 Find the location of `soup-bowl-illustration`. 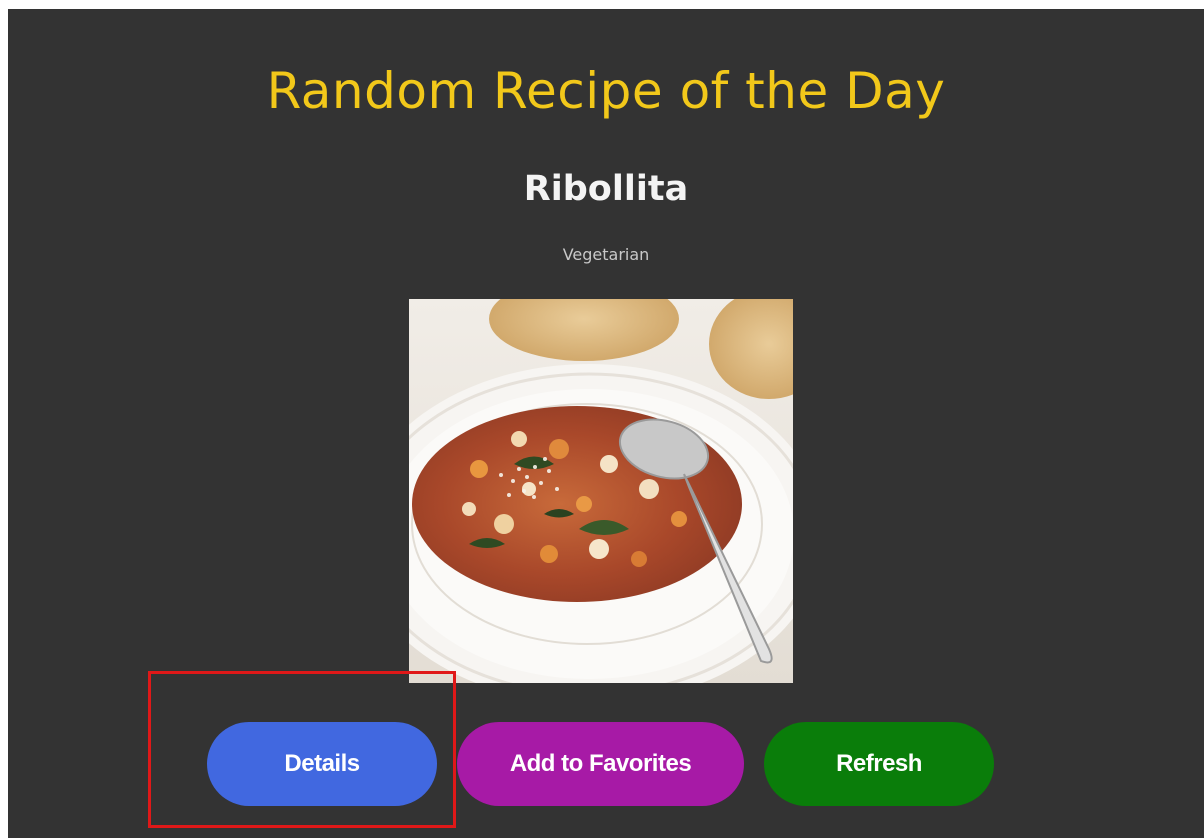

soup-bowl-illustration is located at coordinates (601, 491).